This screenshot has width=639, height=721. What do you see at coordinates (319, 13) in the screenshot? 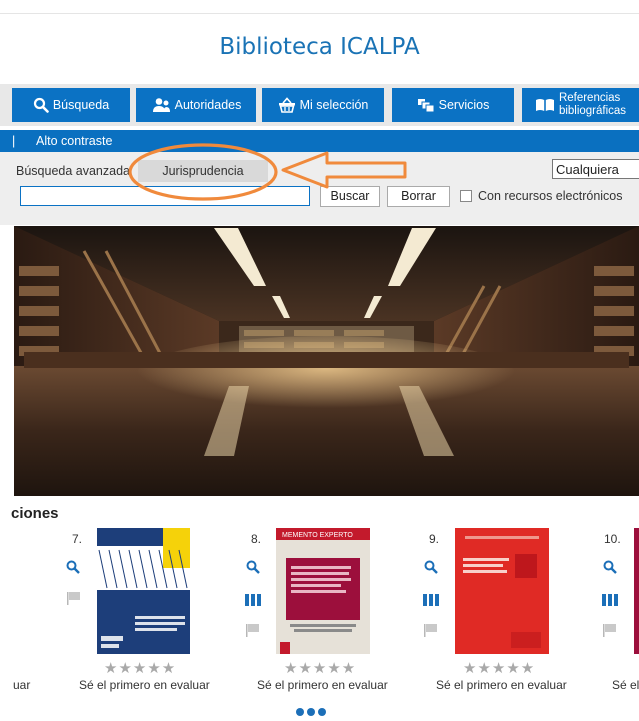
I see `top-divider` at bounding box center [319, 13].